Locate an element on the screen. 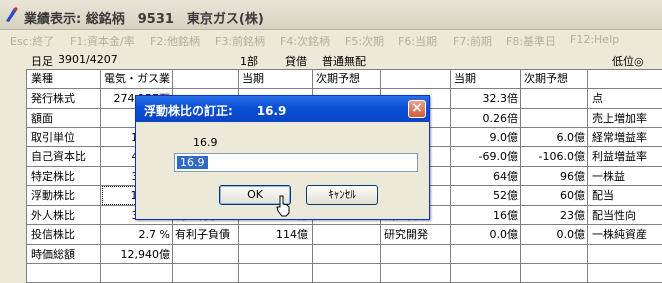 The image size is (662, 283). row-metric: 点 is located at coordinates (597, 98).